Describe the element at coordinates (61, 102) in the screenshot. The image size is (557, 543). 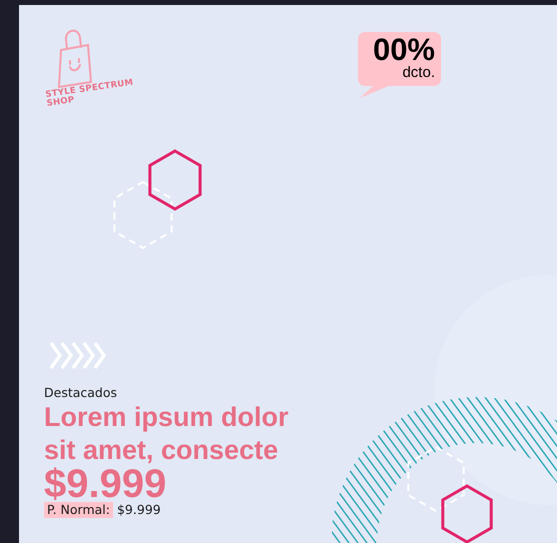
I see `logo-text: SHOP` at that location.